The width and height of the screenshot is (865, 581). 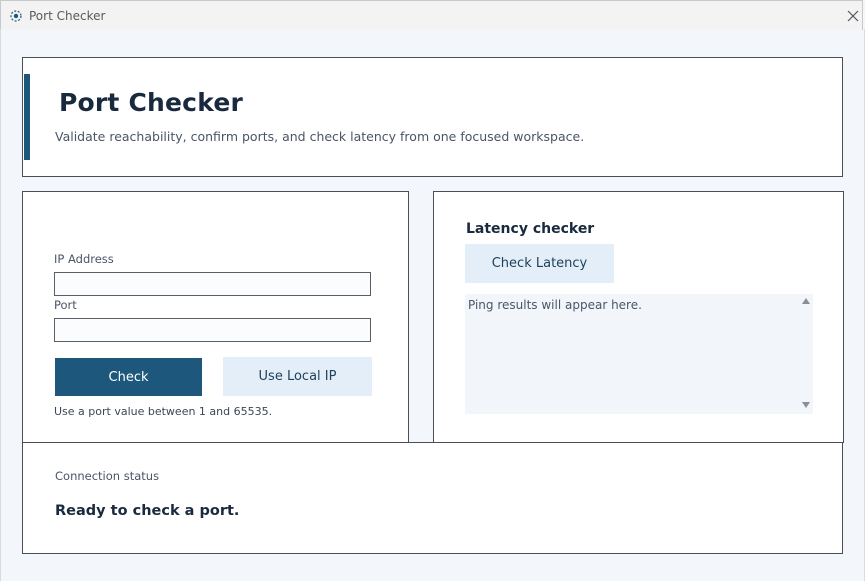 What do you see at coordinates (806, 353) in the screenshot?
I see `results-scrollbar` at bounding box center [806, 353].